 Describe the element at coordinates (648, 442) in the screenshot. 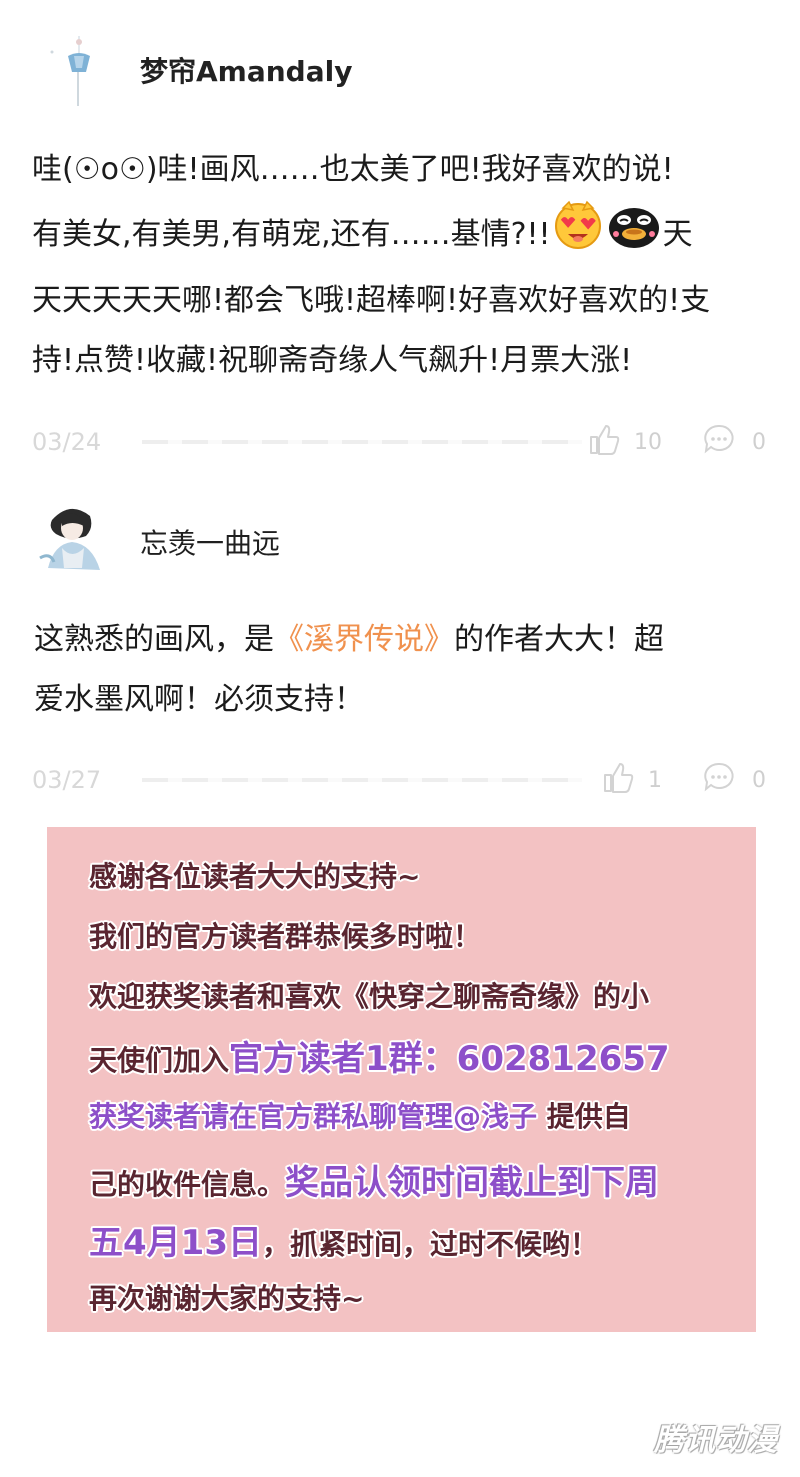

I see `like-count: 10` at that location.